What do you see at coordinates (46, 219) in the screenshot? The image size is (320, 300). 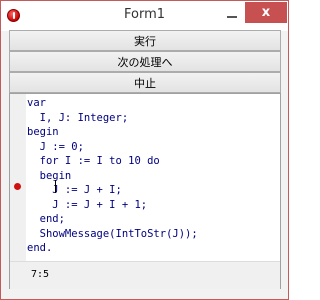 I see `code-line: end;` at bounding box center [46, 219].